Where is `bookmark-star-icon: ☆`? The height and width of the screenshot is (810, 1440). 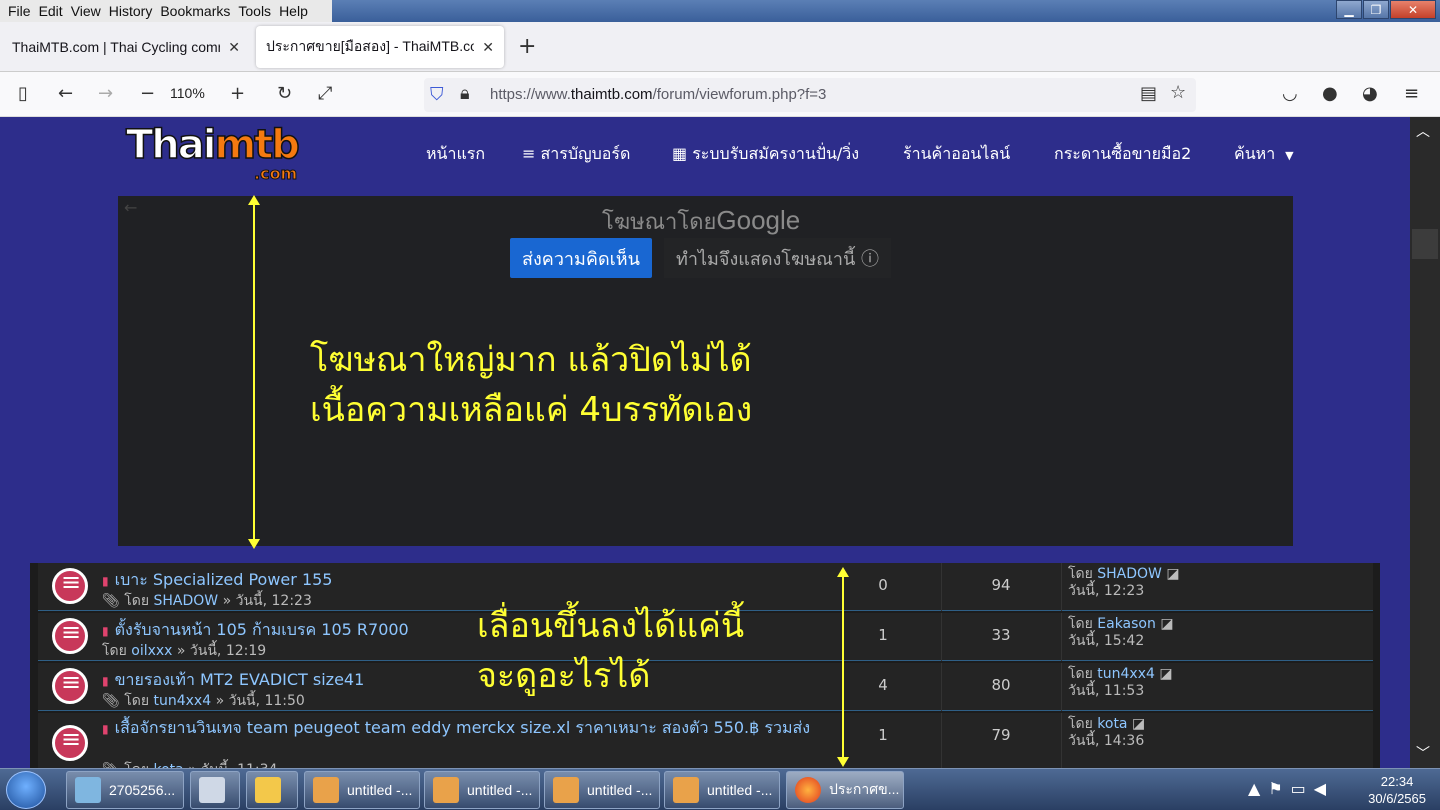
bookmark-star-icon: ☆ is located at coordinates (1178, 92).